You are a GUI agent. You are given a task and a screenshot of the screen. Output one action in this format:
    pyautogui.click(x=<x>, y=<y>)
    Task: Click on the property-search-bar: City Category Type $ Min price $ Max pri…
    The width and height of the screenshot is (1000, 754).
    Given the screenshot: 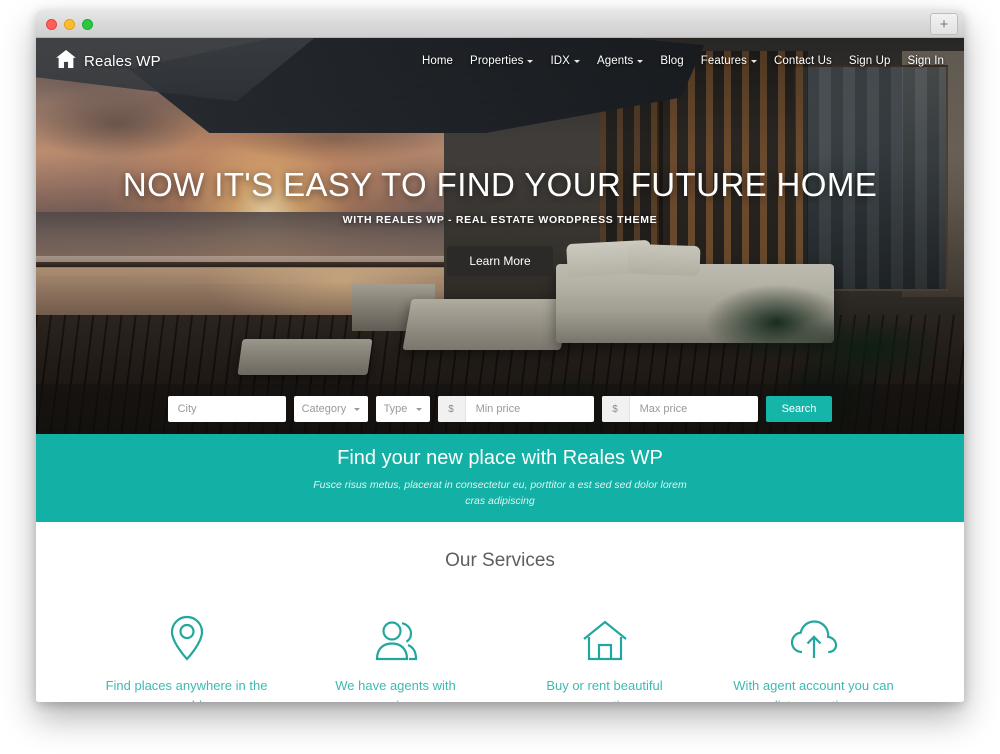 What is the action you would take?
    pyautogui.click(x=500, y=409)
    